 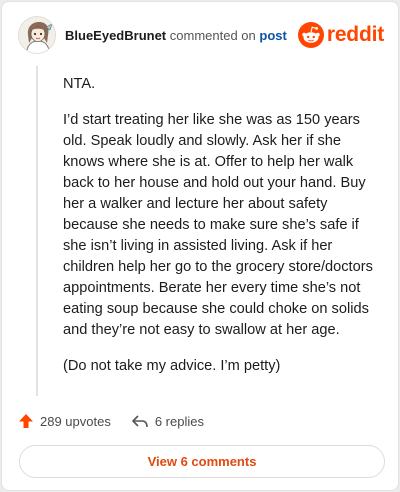 What do you see at coordinates (115, 35) in the screenshot?
I see `username: BlueEyedBrunet` at bounding box center [115, 35].